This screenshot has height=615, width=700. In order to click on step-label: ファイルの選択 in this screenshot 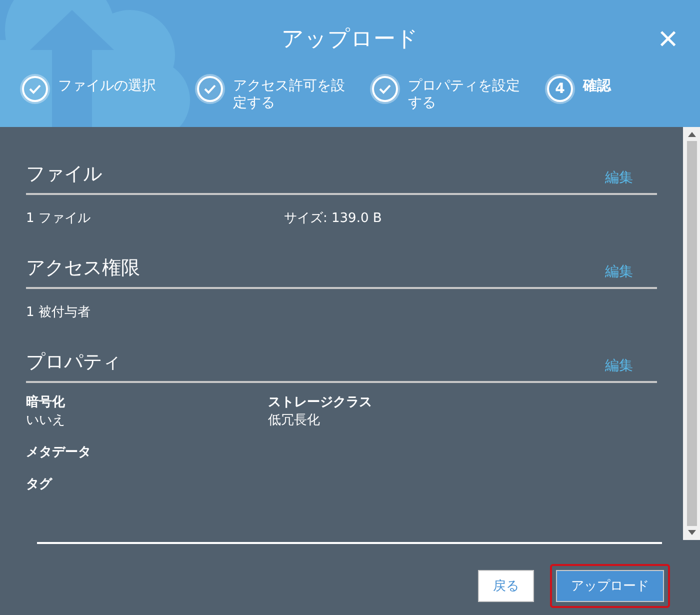, I will do `click(107, 86)`.